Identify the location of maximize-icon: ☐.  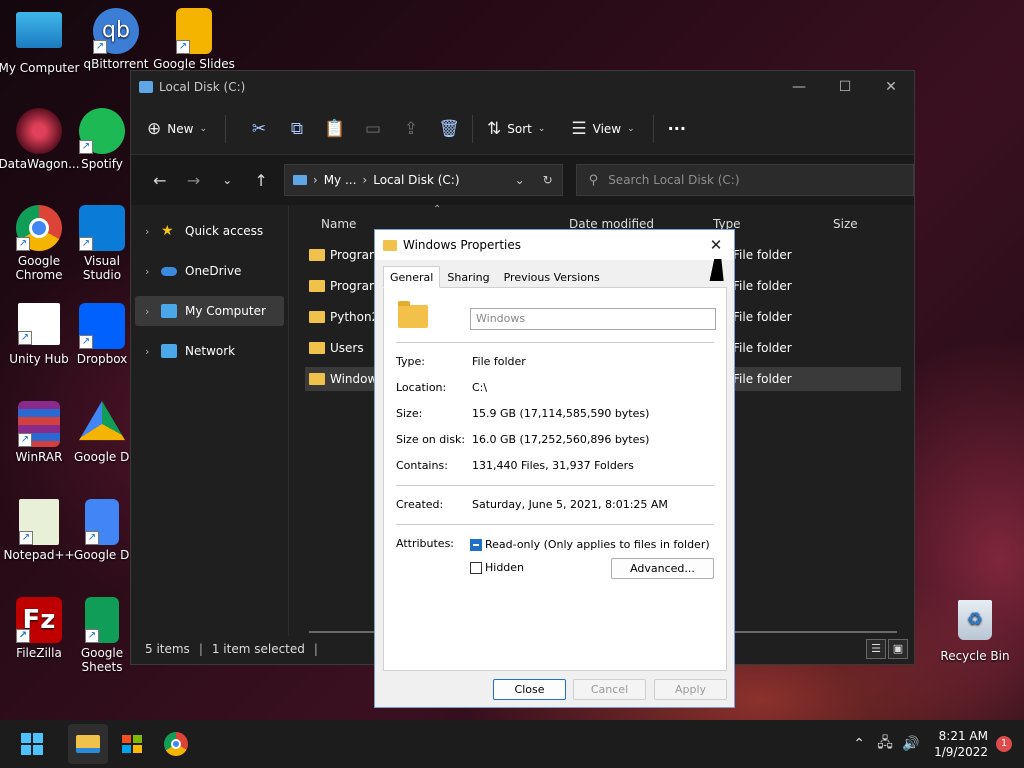
(845, 87).